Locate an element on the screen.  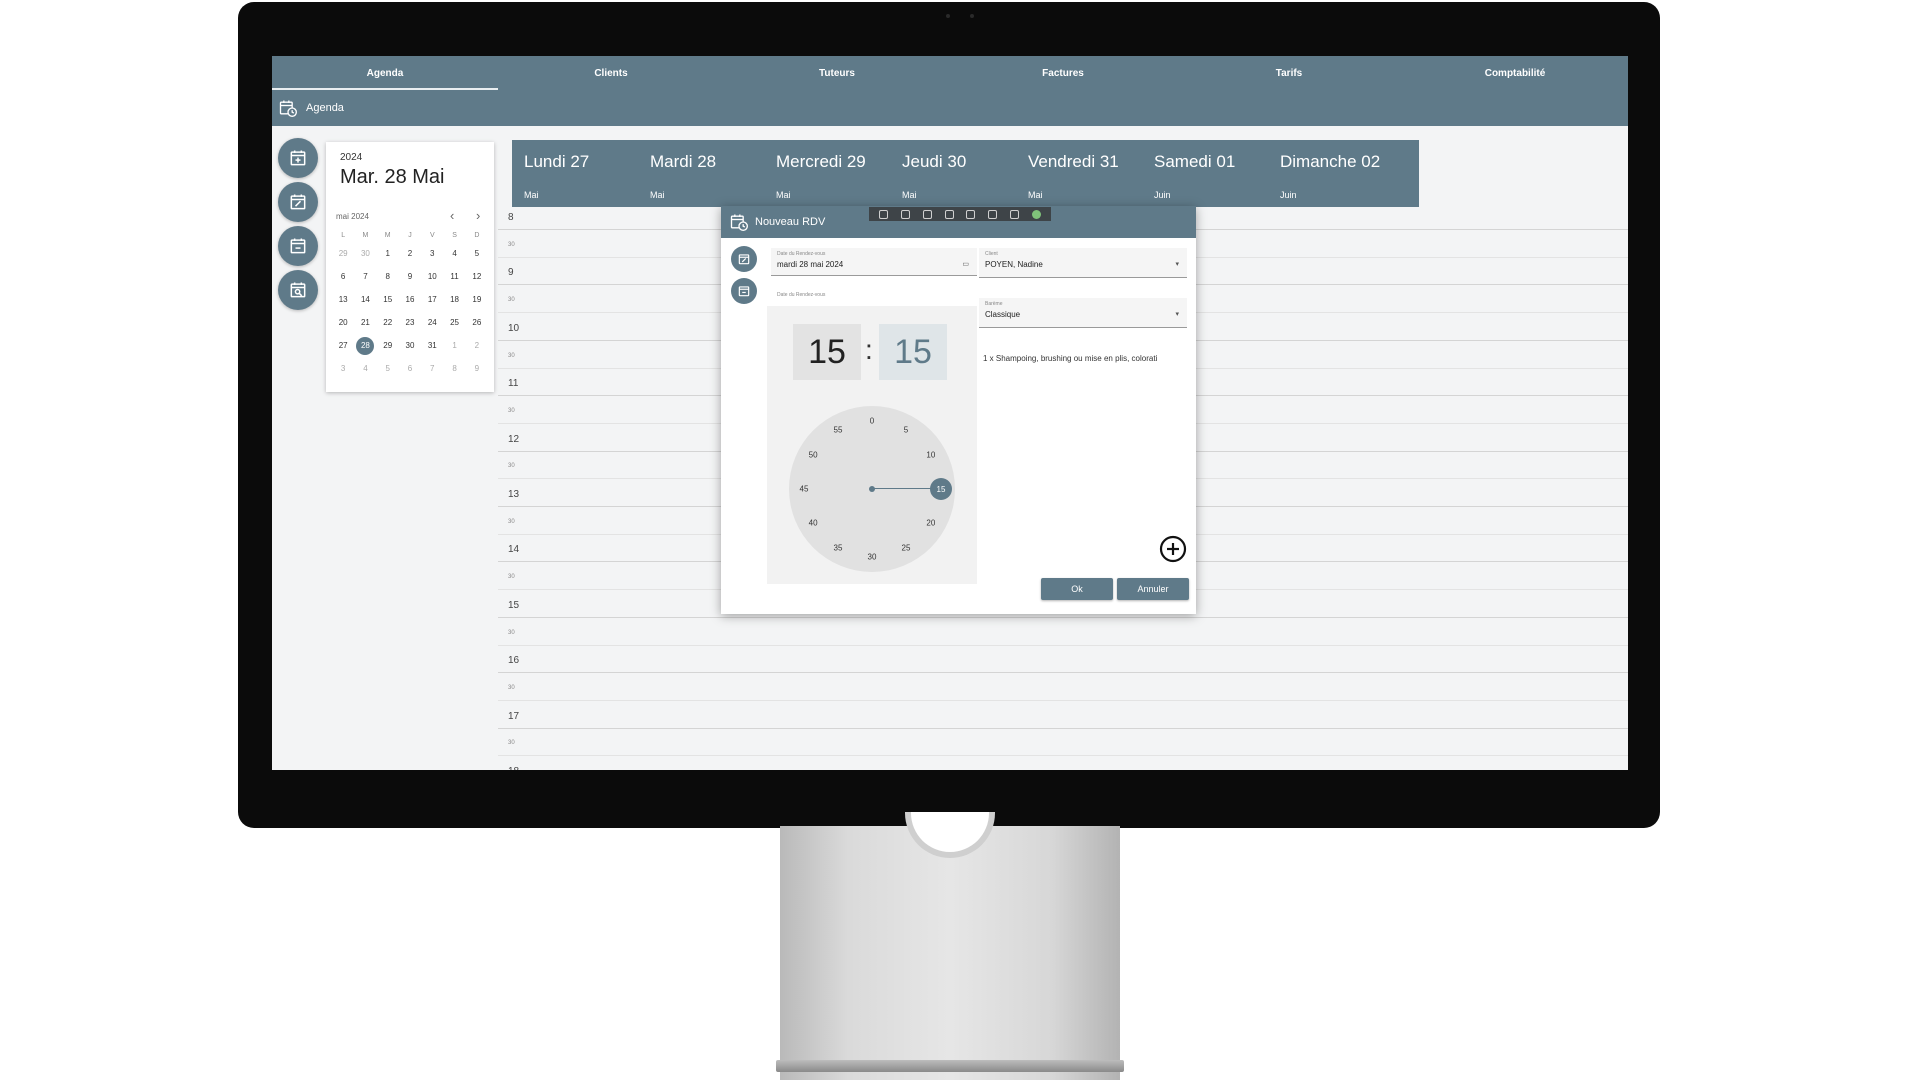
clock-hand-center is located at coordinates (872, 489).